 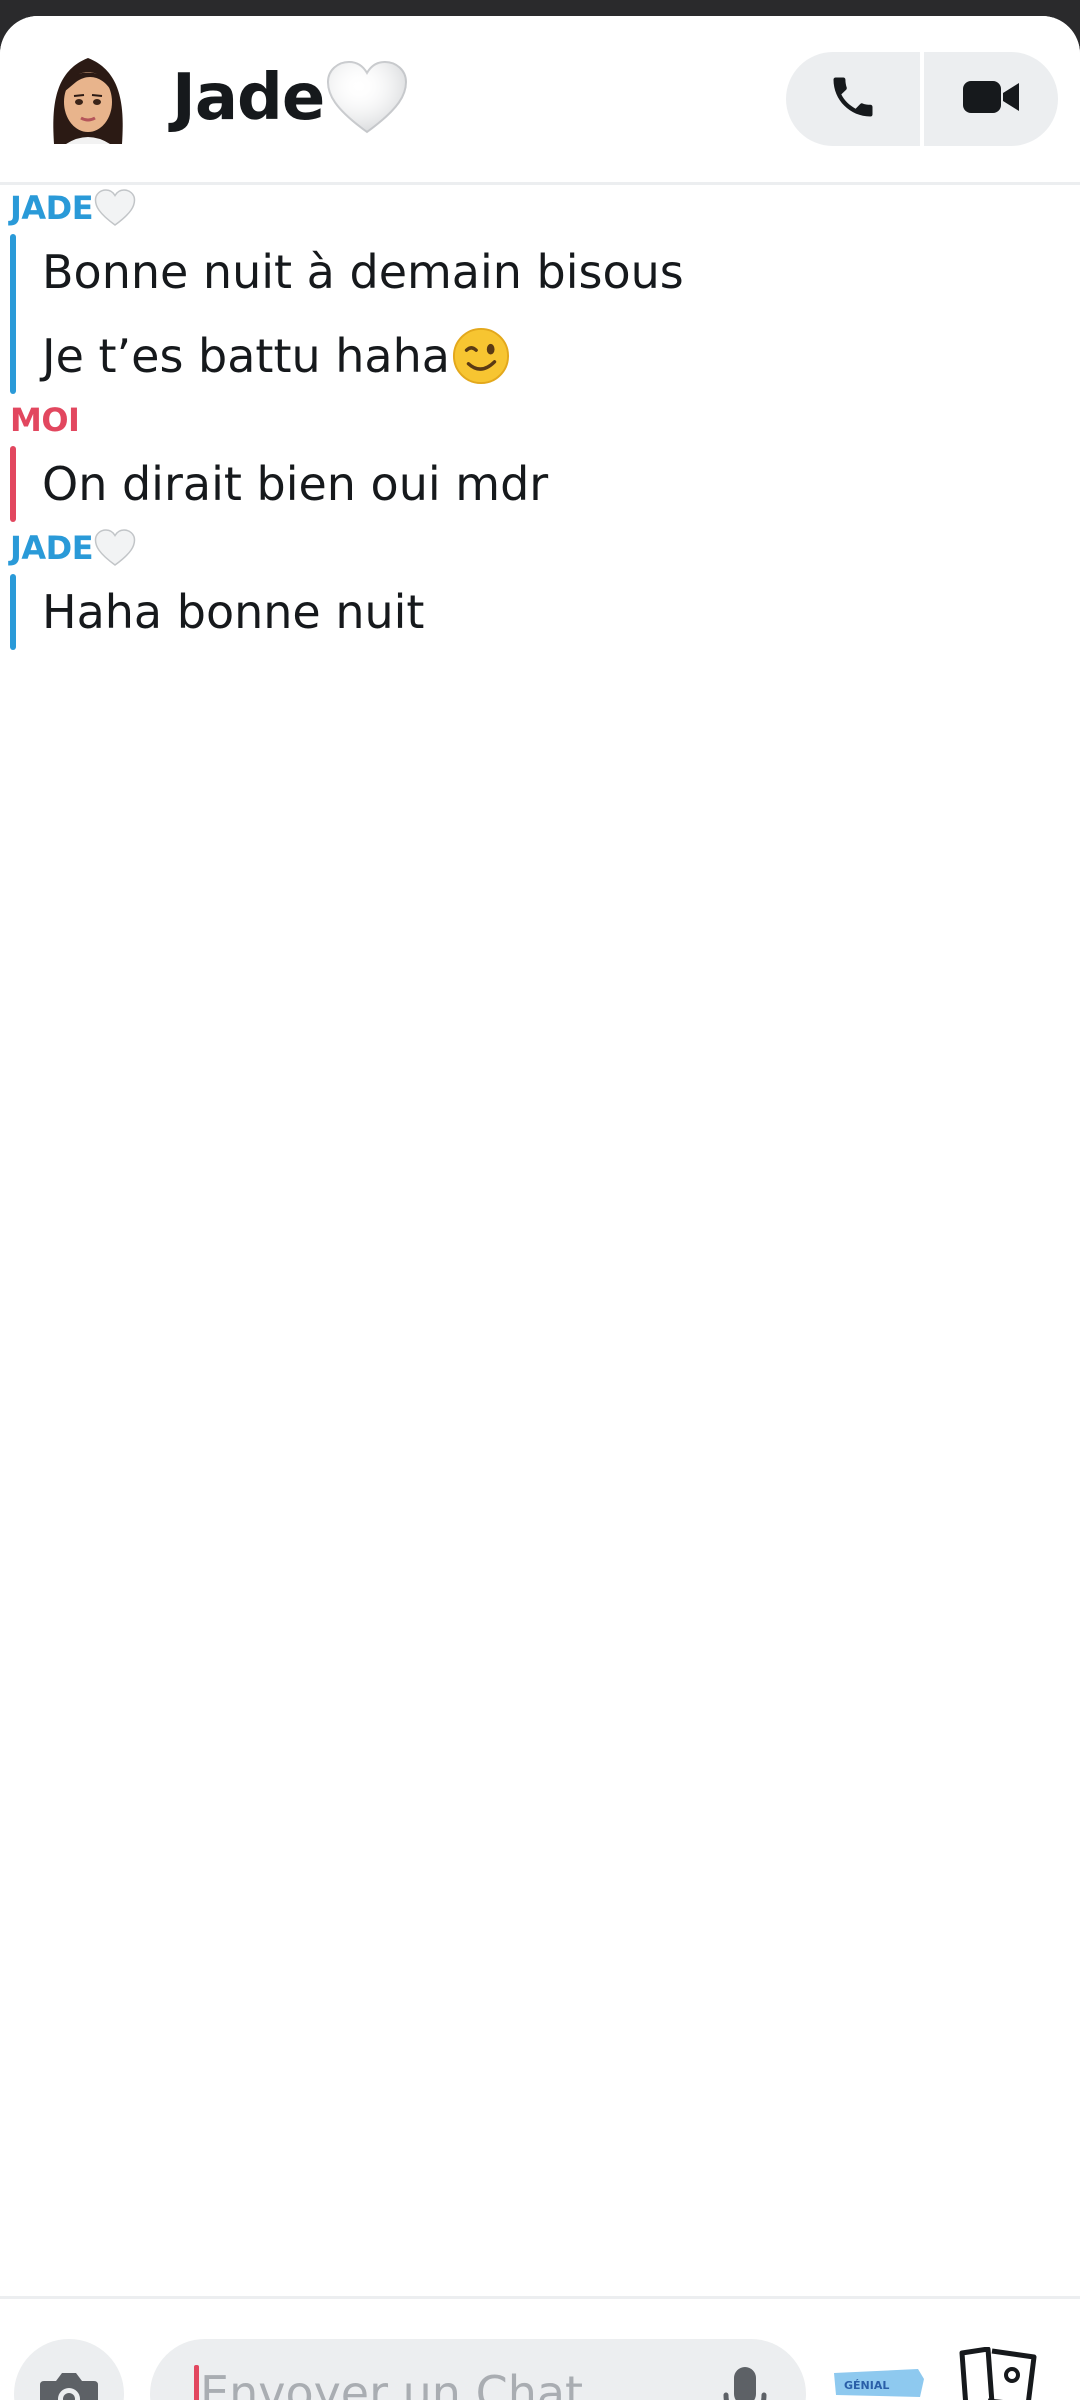 I want to click on video-camera-icon, so click(x=991, y=99).